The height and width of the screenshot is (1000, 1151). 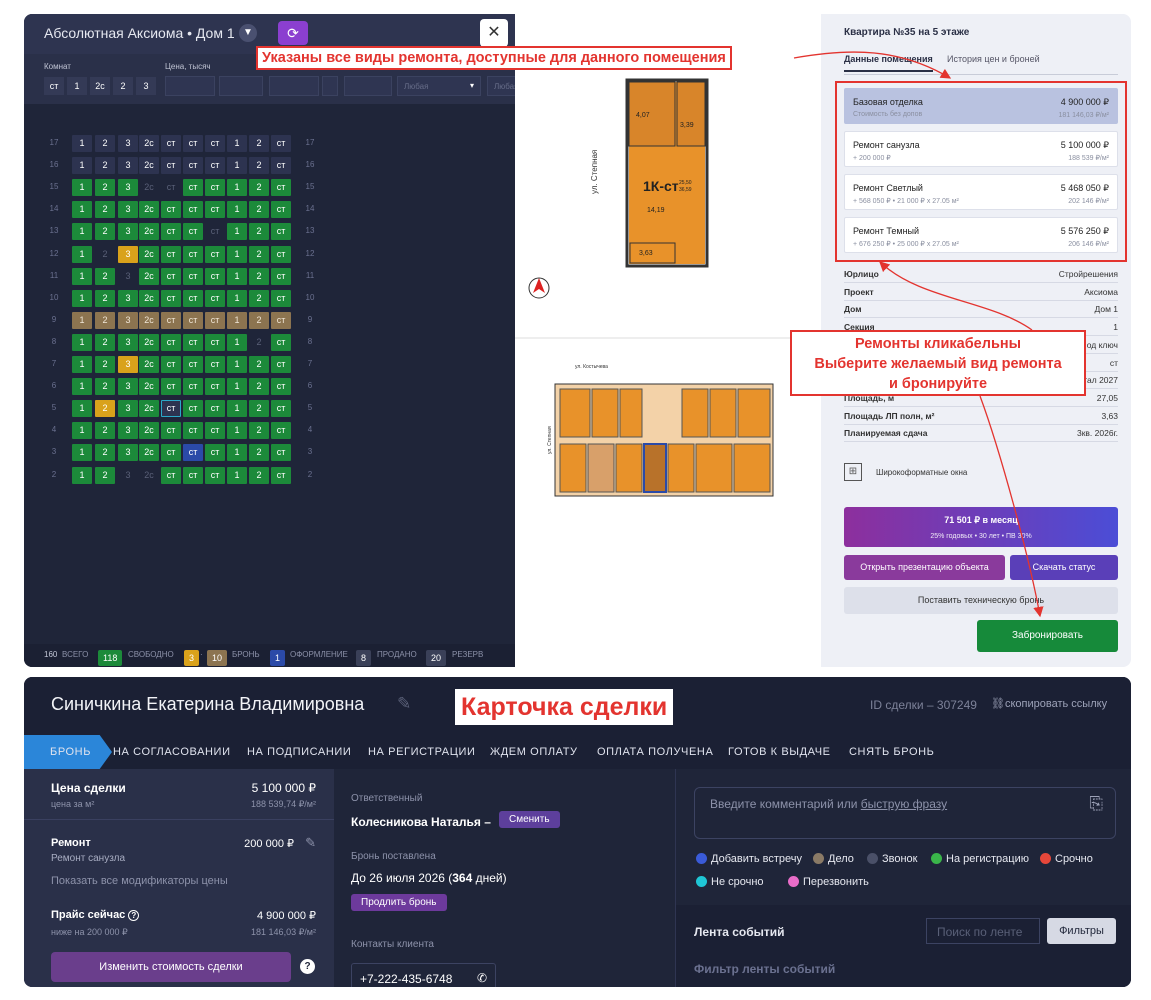 What do you see at coordinates (905, 813) in the screenshot?
I see `comment-input: Введите комментарий или быструю фразу ⎘` at bounding box center [905, 813].